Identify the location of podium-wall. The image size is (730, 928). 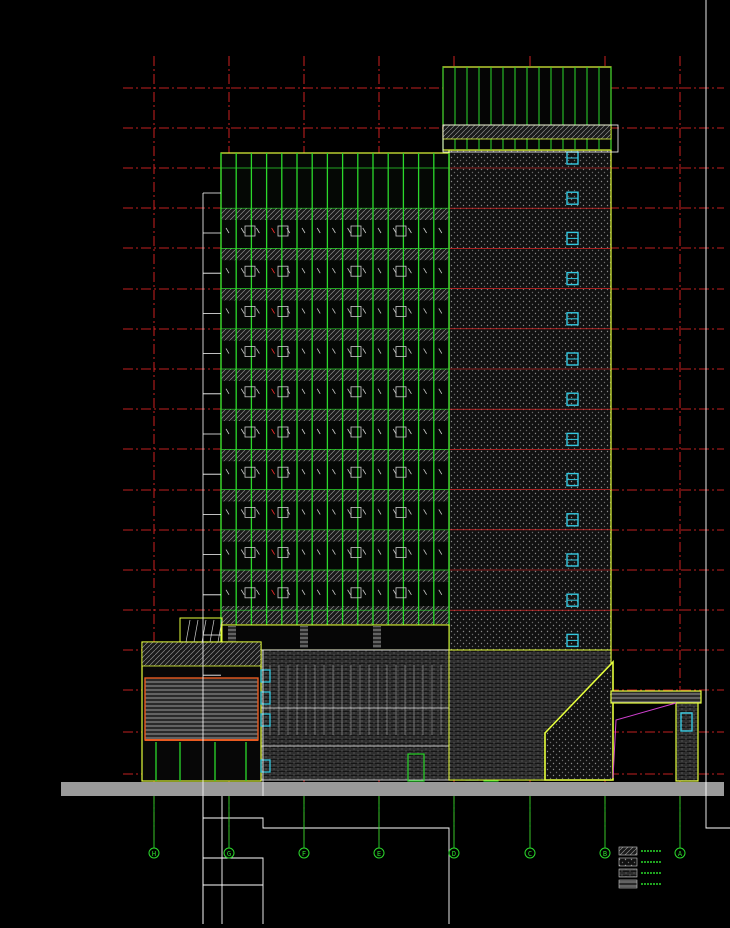
(355, 715).